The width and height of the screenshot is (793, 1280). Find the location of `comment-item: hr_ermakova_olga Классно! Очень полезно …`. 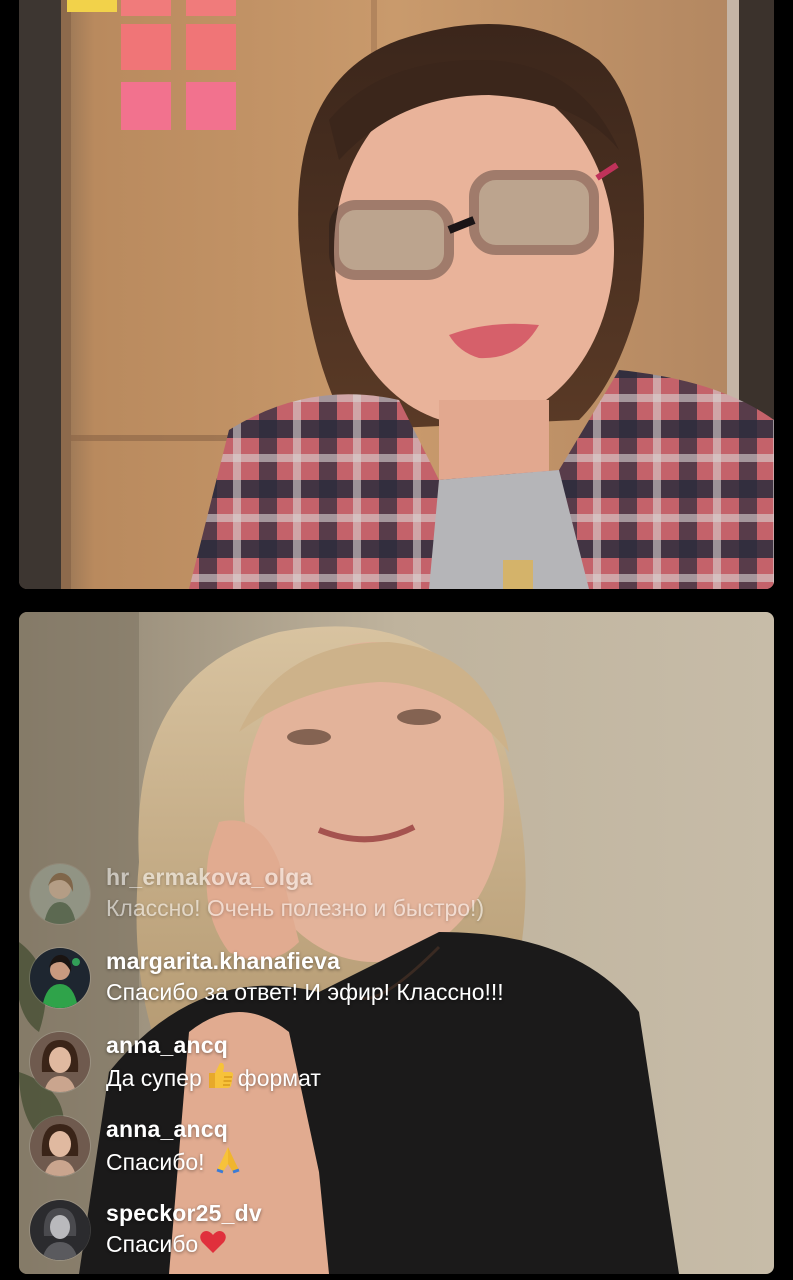

comment-item: hr_ermakova_olga Классно! Очень полезно … is located at coordinates (390, 904).